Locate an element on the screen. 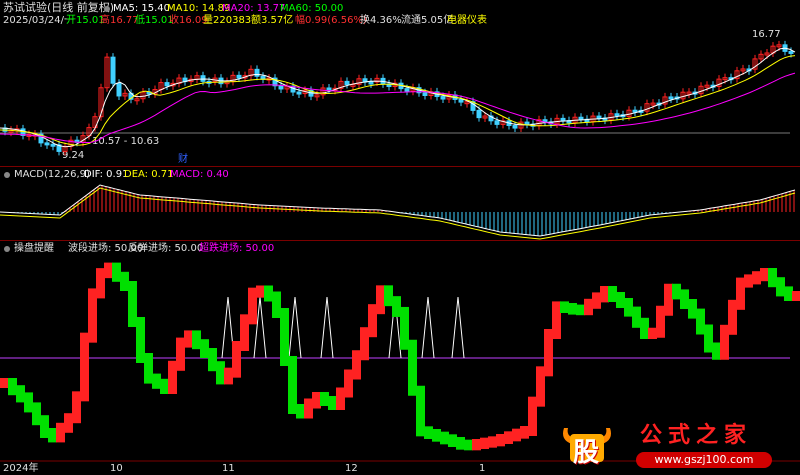  price-panel-dot-icon is located at coordinates (107, 9).